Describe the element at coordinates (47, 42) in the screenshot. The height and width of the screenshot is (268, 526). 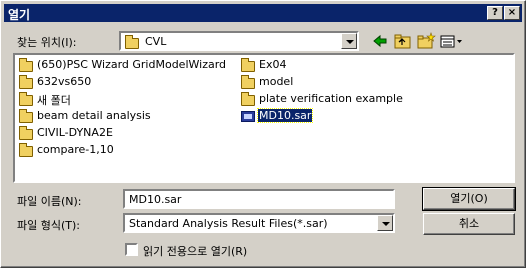
I see `lookin-label: 찾는 위치(I):` at that location.